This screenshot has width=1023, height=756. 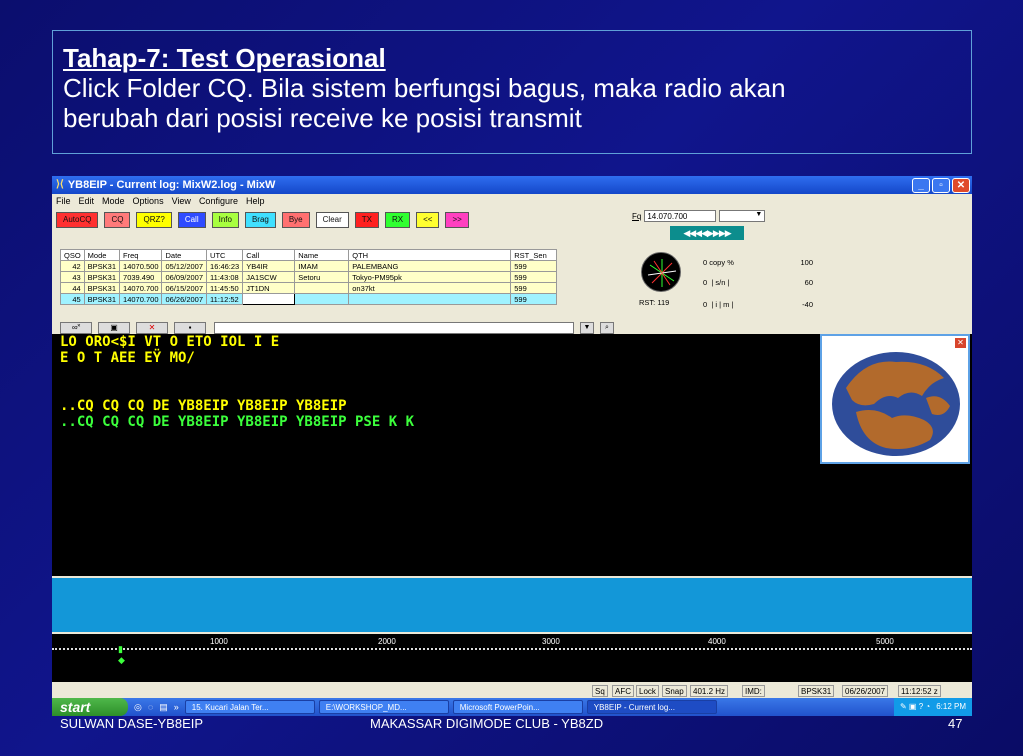 I want to click on ie-icon: ◎, so click(x=138, y=707).